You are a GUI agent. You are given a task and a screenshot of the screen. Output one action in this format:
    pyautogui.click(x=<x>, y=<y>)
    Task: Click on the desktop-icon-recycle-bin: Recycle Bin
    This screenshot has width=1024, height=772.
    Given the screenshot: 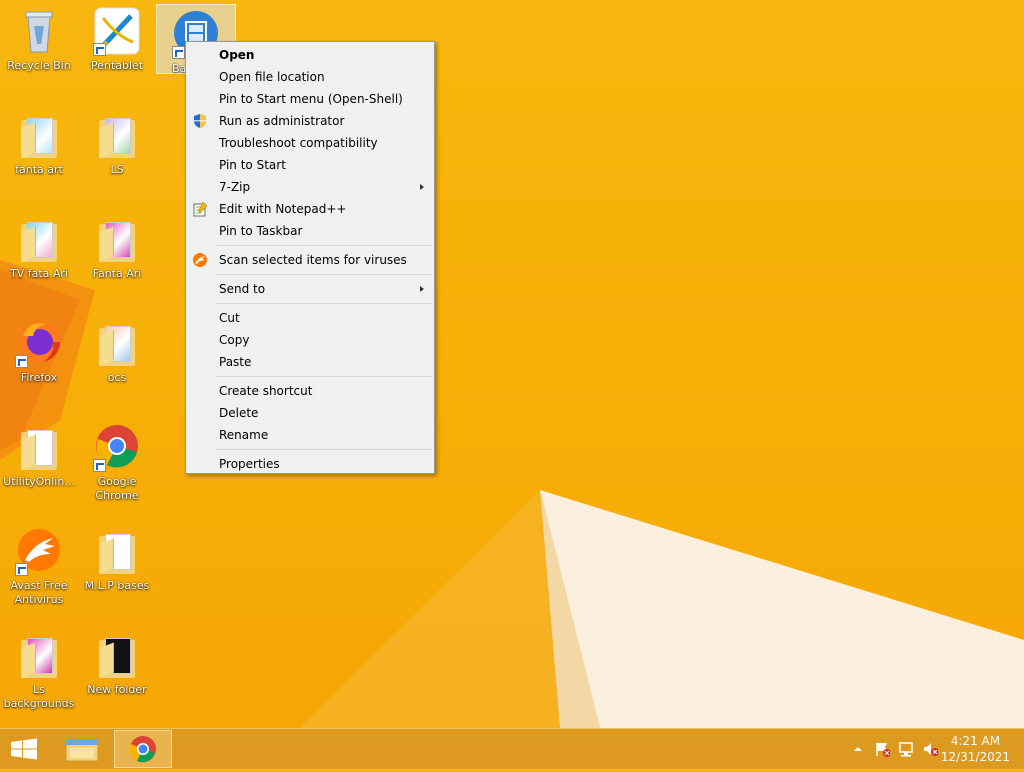 What is the action you would take?
    pyautogui.click(x=39, y=52)
    